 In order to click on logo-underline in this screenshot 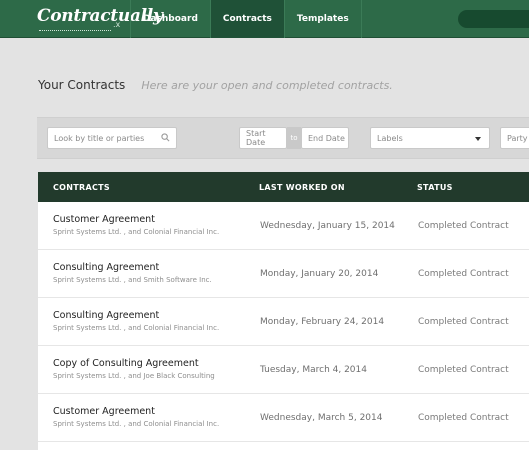, I will do `click(75, 30)`.